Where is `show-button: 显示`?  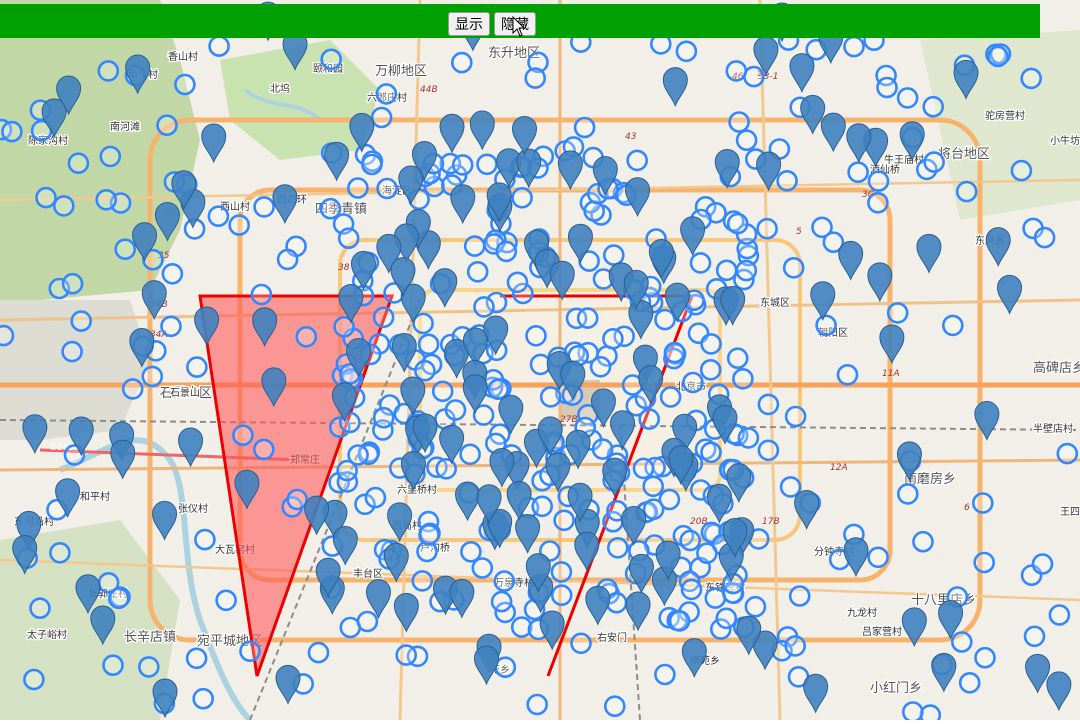
show-button: 显示 is located at coordinates (469, 24).